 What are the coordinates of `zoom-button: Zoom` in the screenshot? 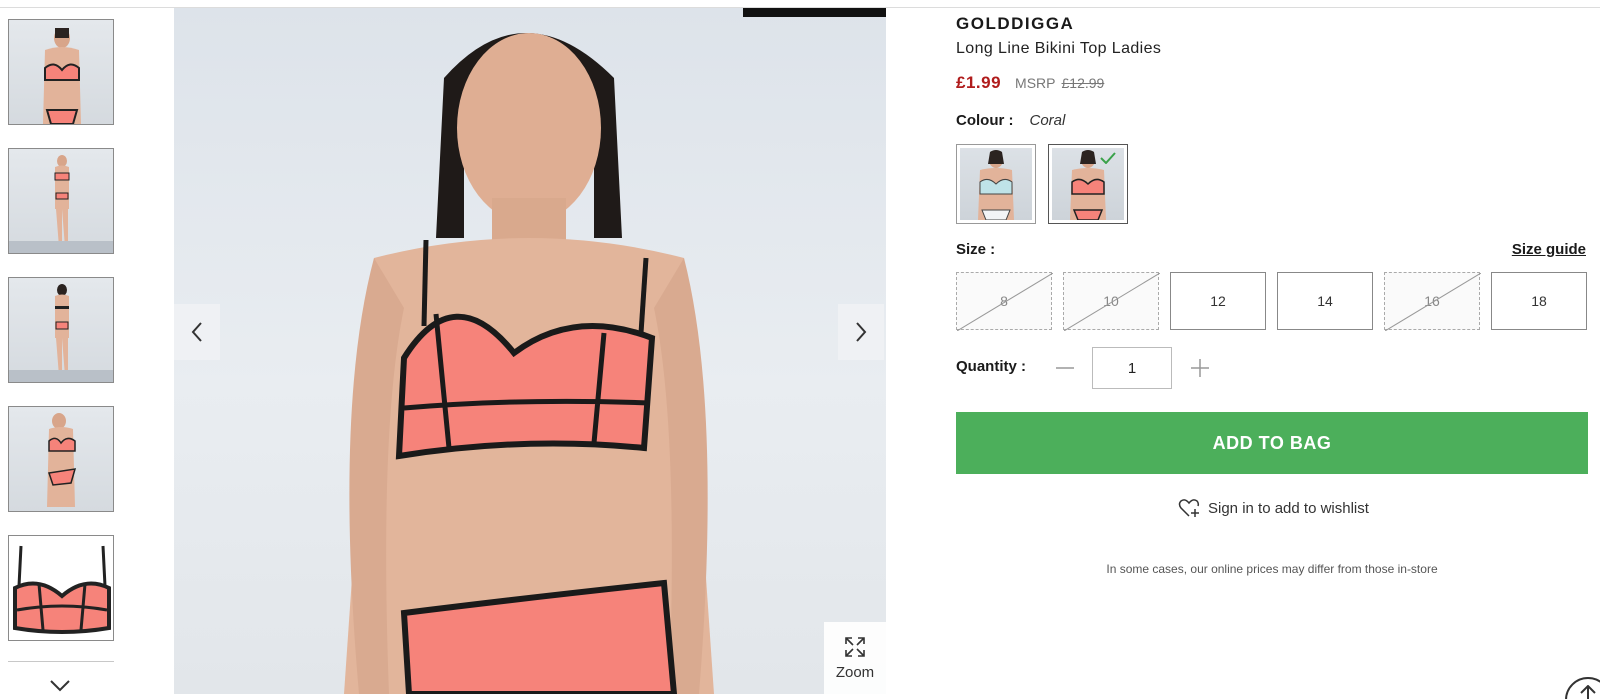 It's located at (855, 658).